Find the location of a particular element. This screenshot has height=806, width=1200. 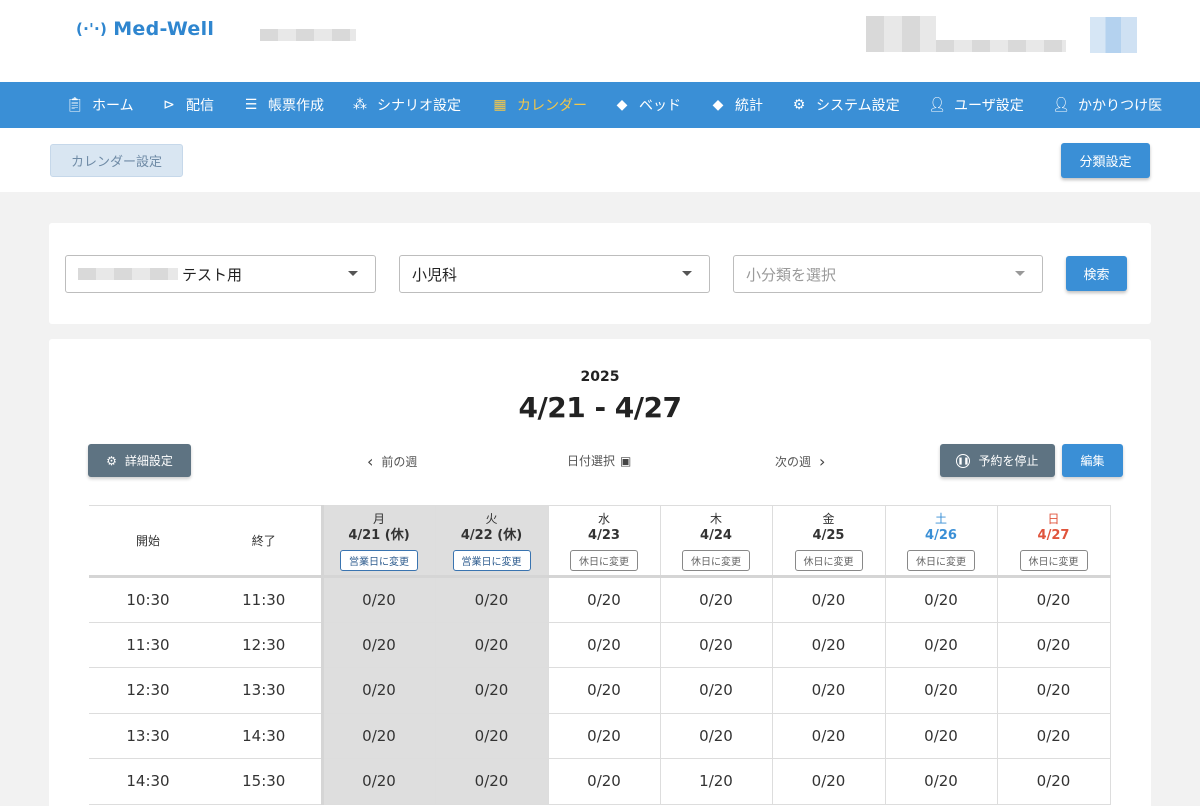

stop-booking-button: ❚❚ 予約を停止 is located at coordinates (997, 460).